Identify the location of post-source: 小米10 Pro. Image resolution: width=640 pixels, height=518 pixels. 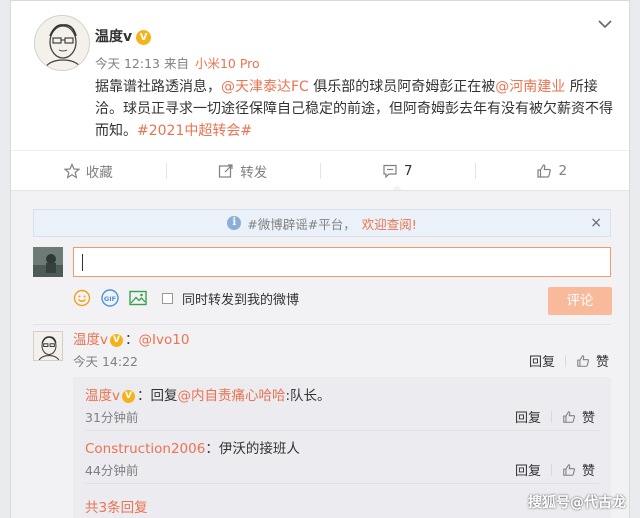
(227, 63).